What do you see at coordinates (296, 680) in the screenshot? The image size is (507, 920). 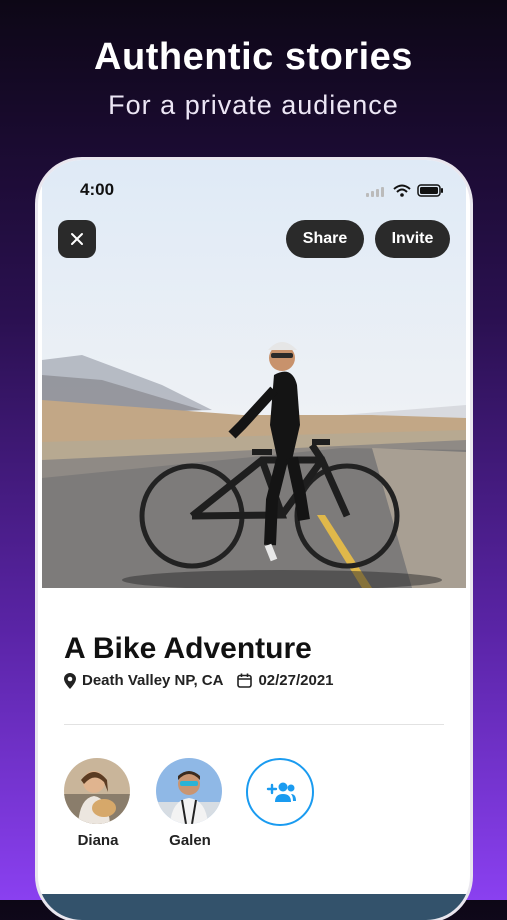 I see `story-date-text: 02/27/2021` at bounding box center [296, 680].